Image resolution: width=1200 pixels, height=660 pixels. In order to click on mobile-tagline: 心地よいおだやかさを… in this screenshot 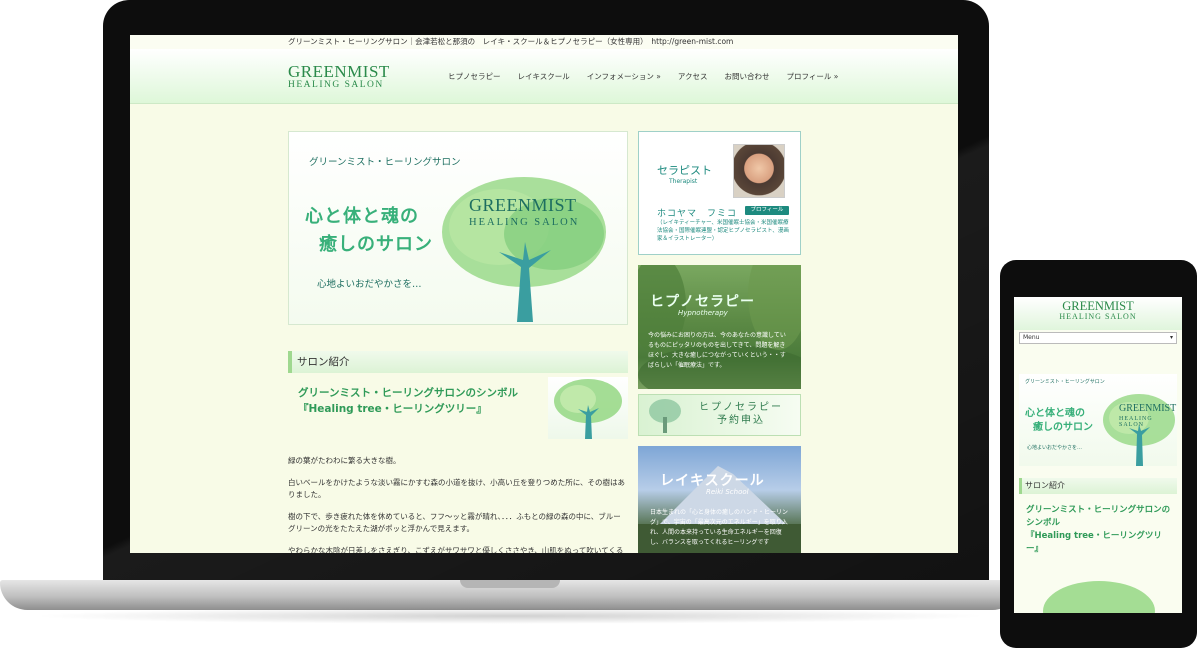, I will do `click(1055, 448)`.